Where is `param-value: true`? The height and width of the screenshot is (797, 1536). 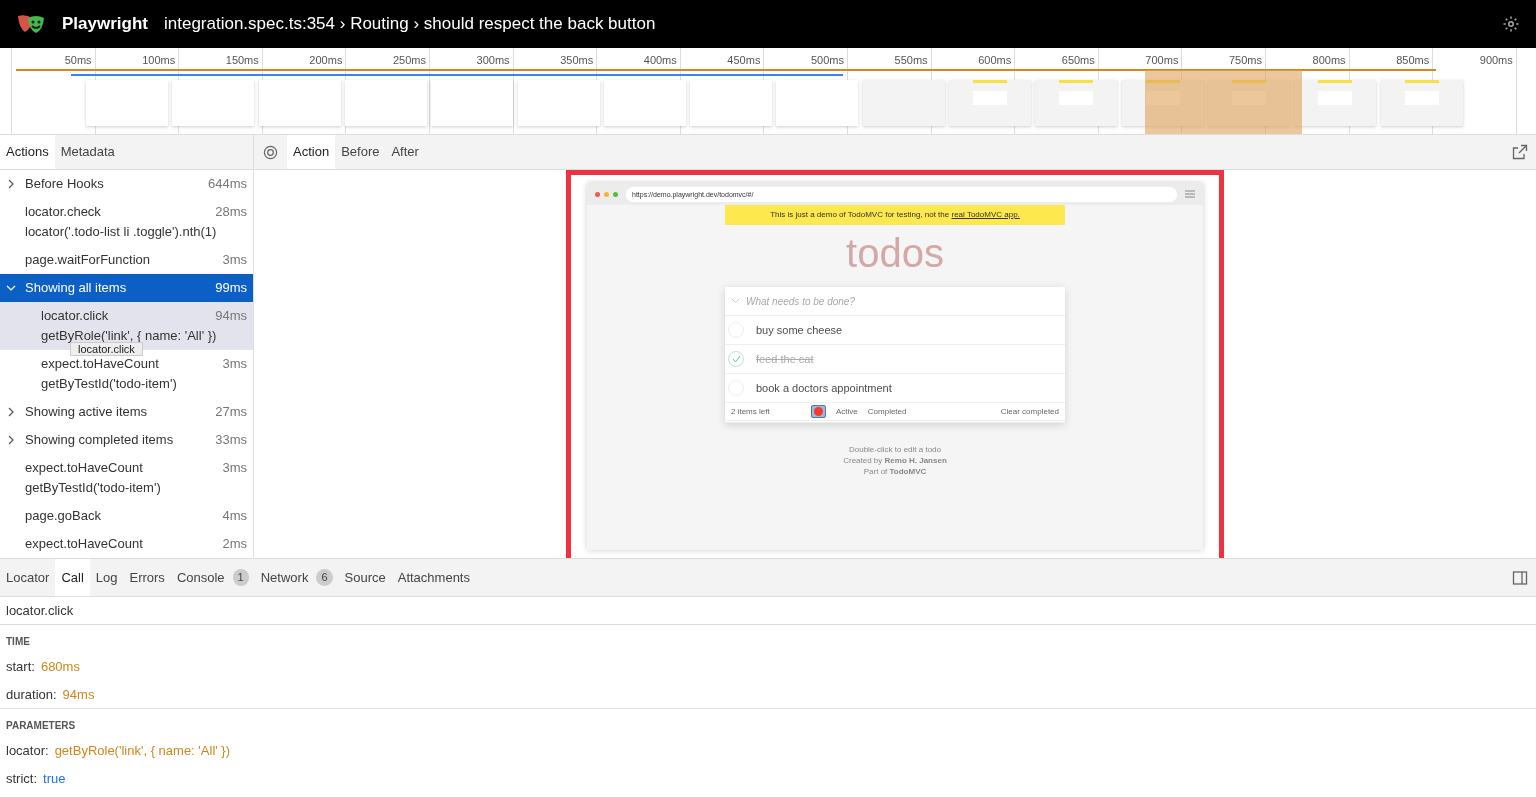 param-value: true is located at coordinates (54, 779).